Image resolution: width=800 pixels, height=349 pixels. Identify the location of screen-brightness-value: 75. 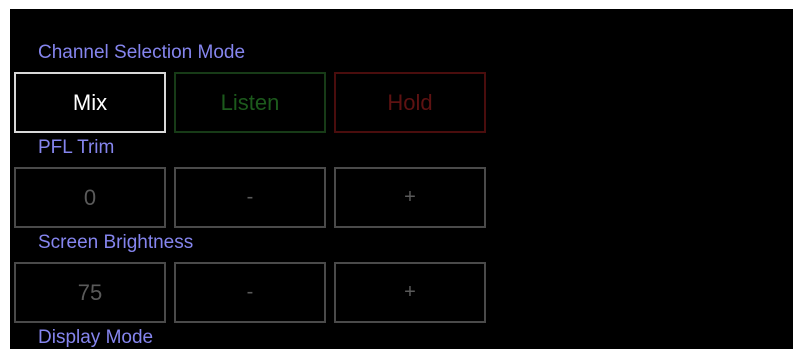
(90, 292).